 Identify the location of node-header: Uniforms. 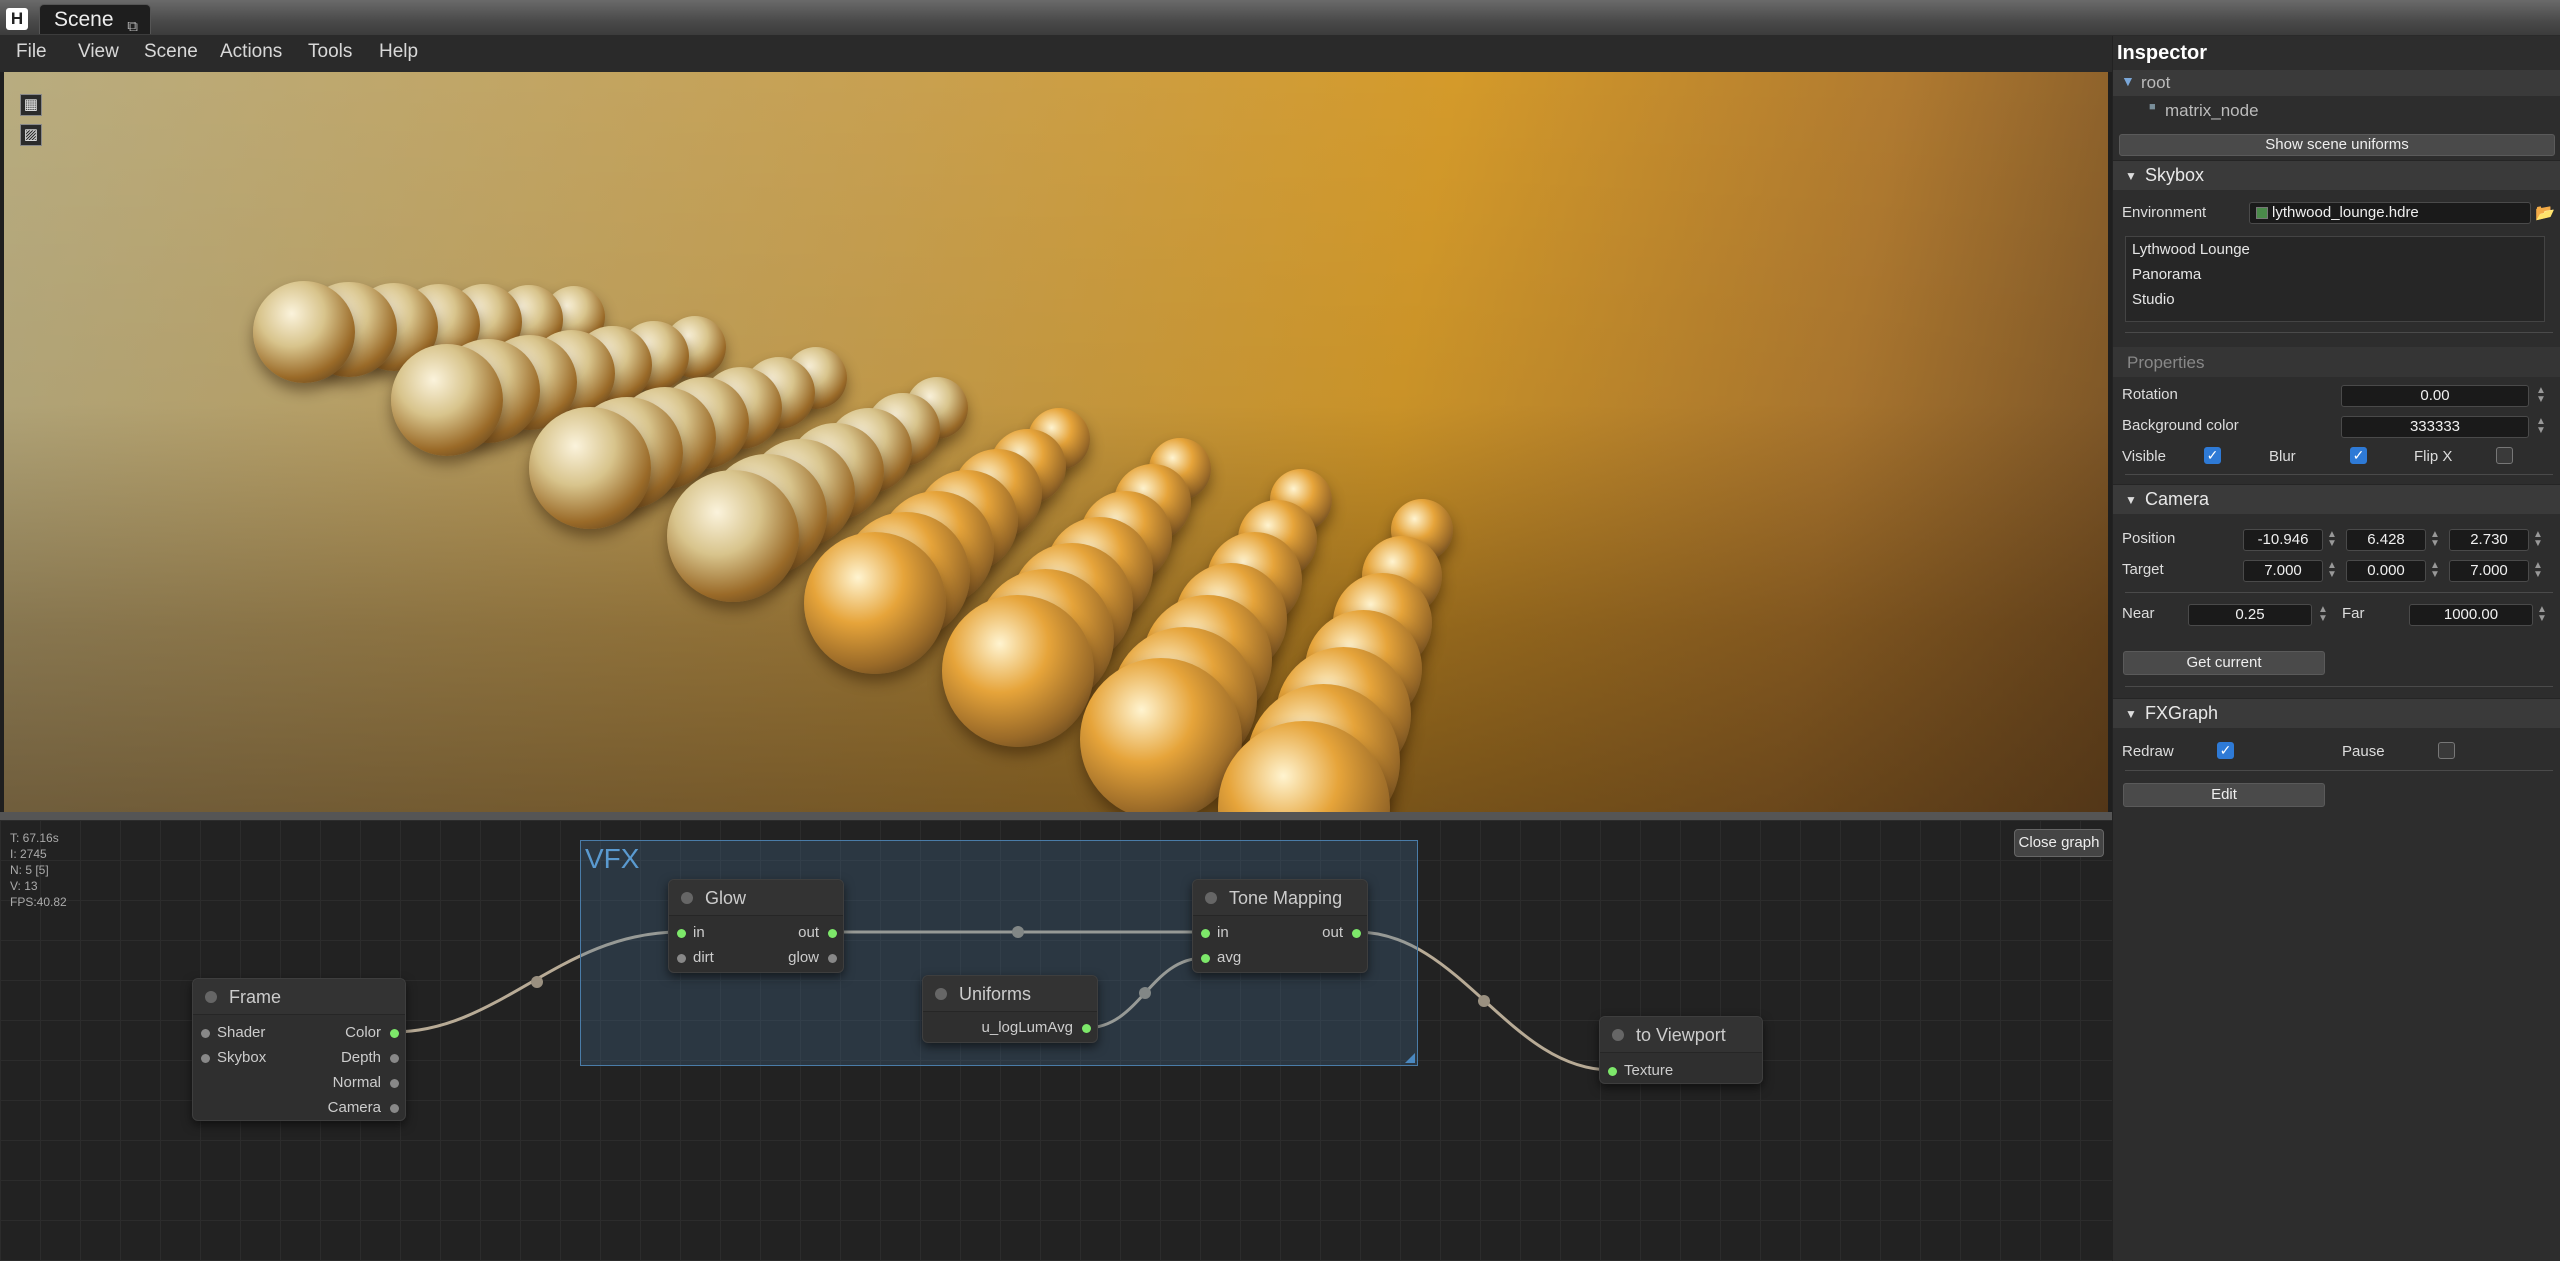
(1010, 994).